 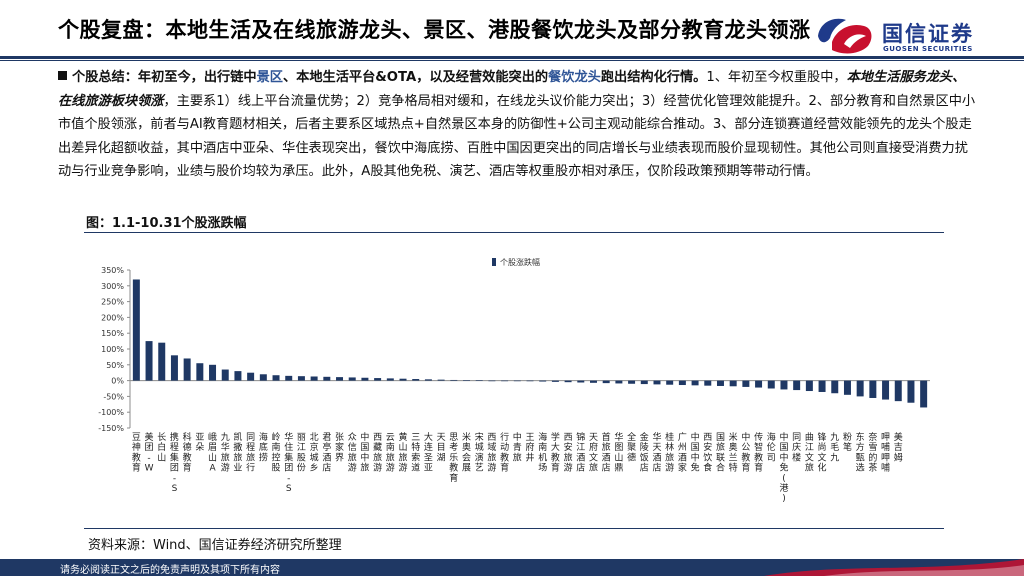 What do you see at coordinates (212, 452) in the screenshot?
I see `x-category-label: 峨眉山 A` at bounding box center [212, 452].